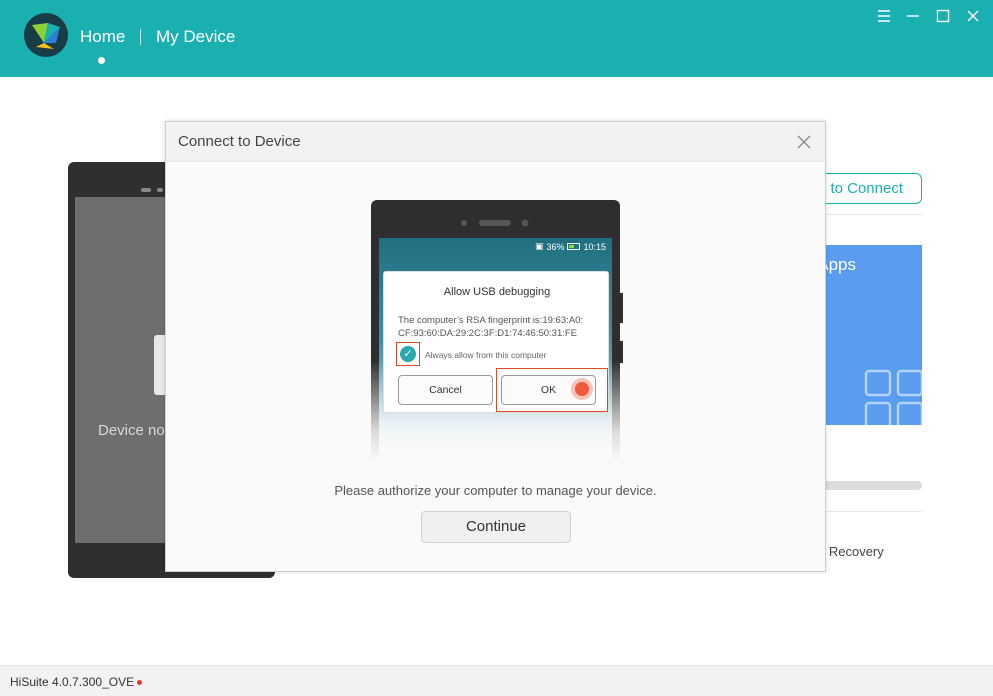 The image size is (993, 696). I want to click on connect-label: to Connect, so click(866, 188).